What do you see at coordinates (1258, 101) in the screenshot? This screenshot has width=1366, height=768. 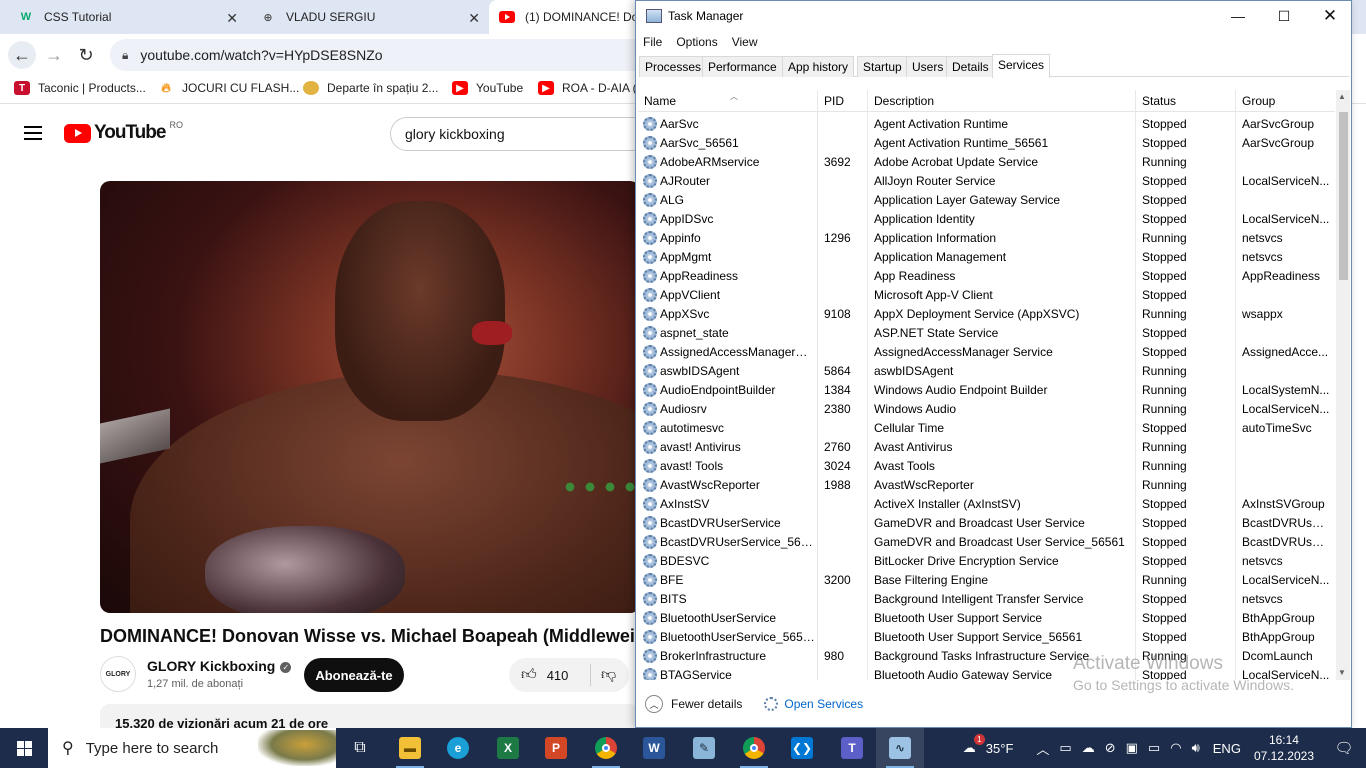 I see `column-header-group: Group` at bounding box center [1258, 101].